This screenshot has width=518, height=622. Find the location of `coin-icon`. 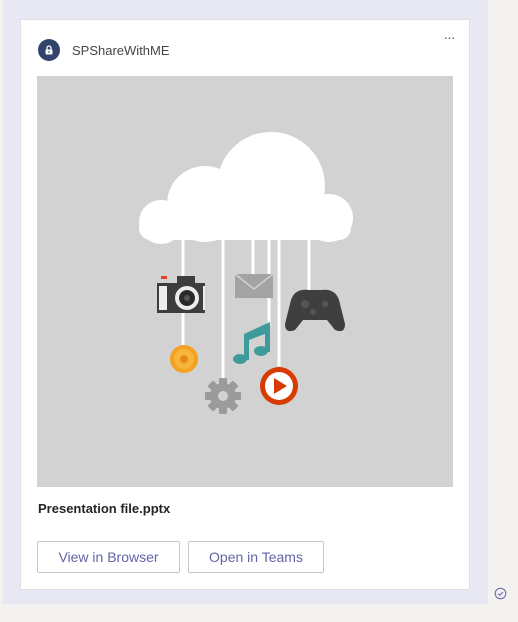

coin-icon is located at coordinates (184, 359).